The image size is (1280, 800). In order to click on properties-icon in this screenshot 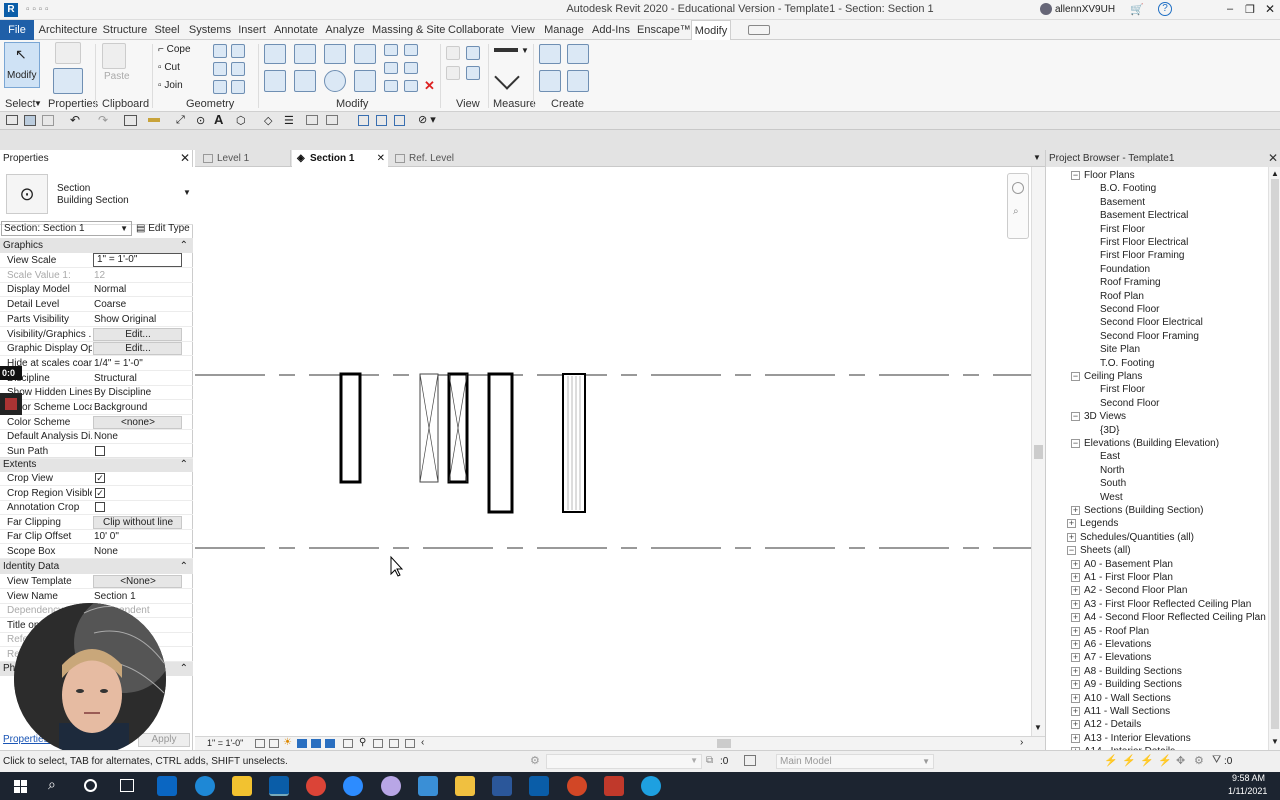, I will do `click(68, 81)`.